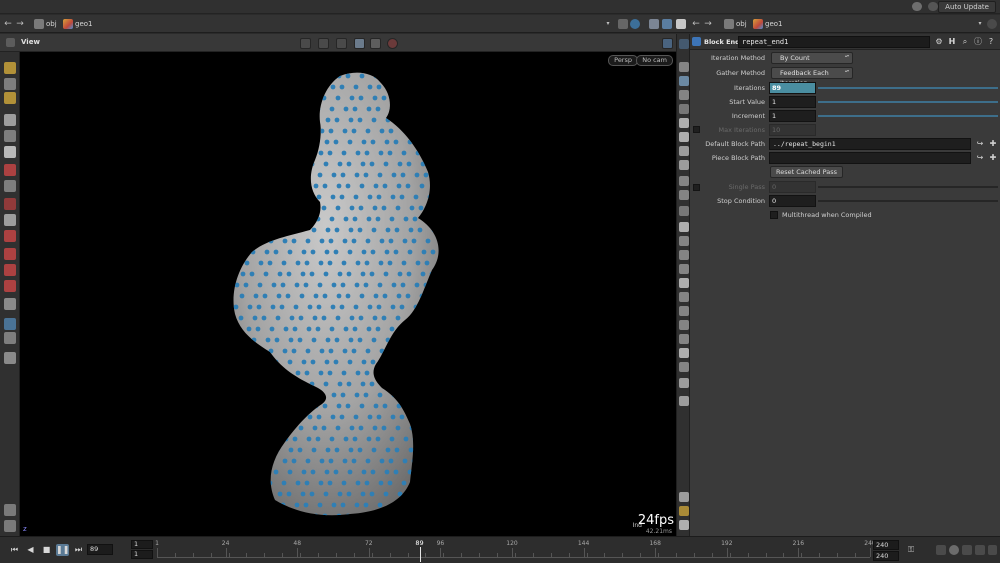 This screenshot has width=1000, height=563. Describe the element at coordinates (100, 549) in the screenshot. I see `current-frame-field: 89` at that location.